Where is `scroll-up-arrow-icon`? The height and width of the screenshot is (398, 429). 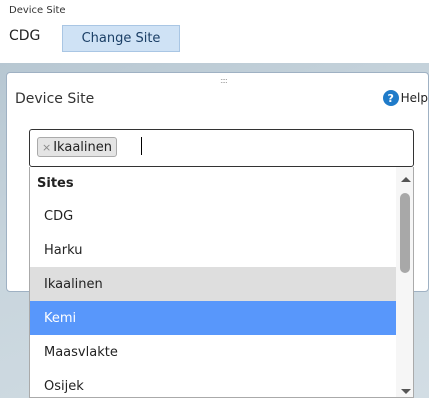
scroll-up-arrow-icon is located at coordinates (406, 179).